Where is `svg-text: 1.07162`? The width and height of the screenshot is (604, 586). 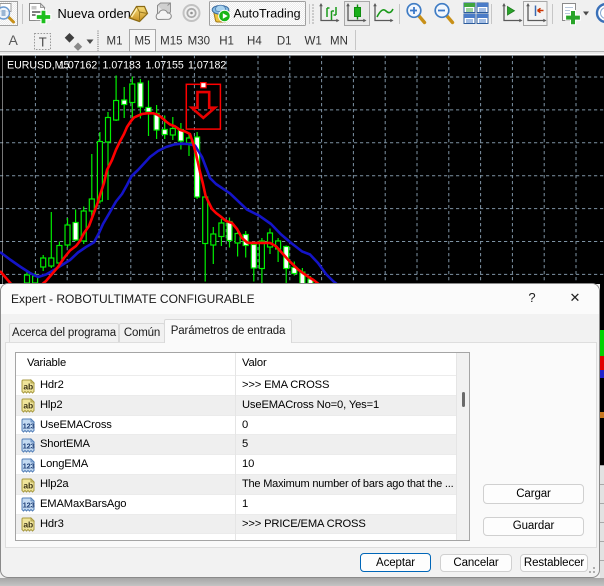
svg-text: 1.07162 is located at coordinates (78, 66).